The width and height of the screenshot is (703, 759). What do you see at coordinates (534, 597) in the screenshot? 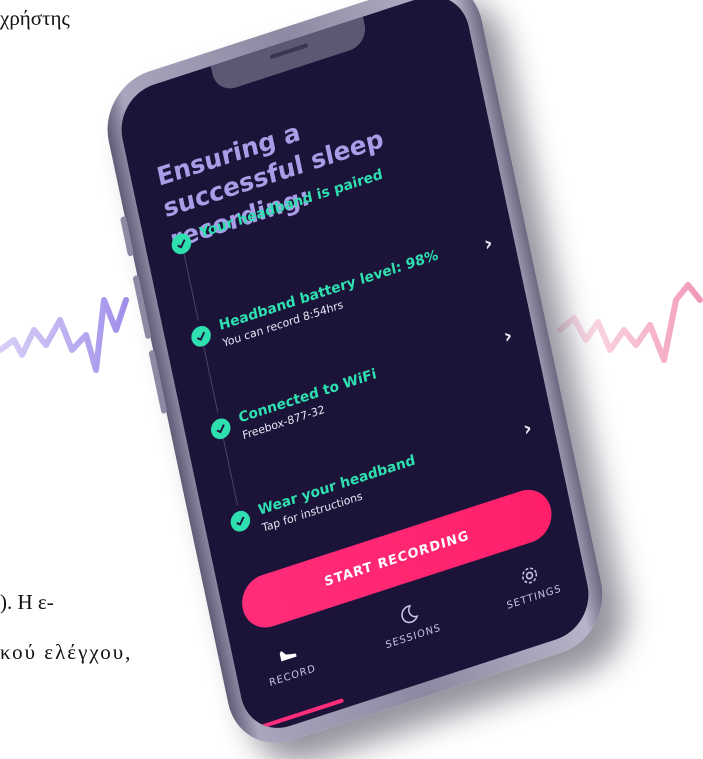
I see `tab-label: SETTINGS` at bounding box center [534, 597].